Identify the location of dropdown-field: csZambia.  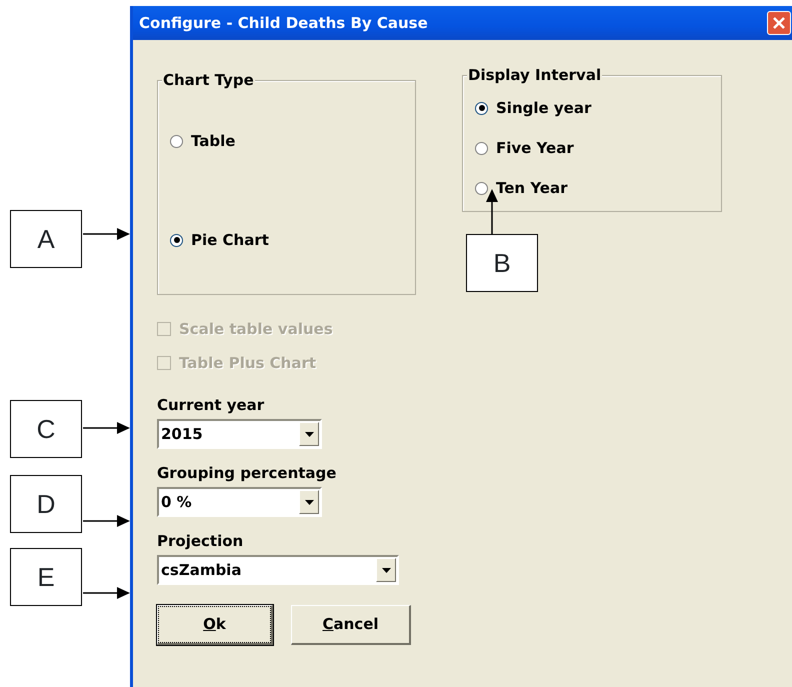
(278, 570).